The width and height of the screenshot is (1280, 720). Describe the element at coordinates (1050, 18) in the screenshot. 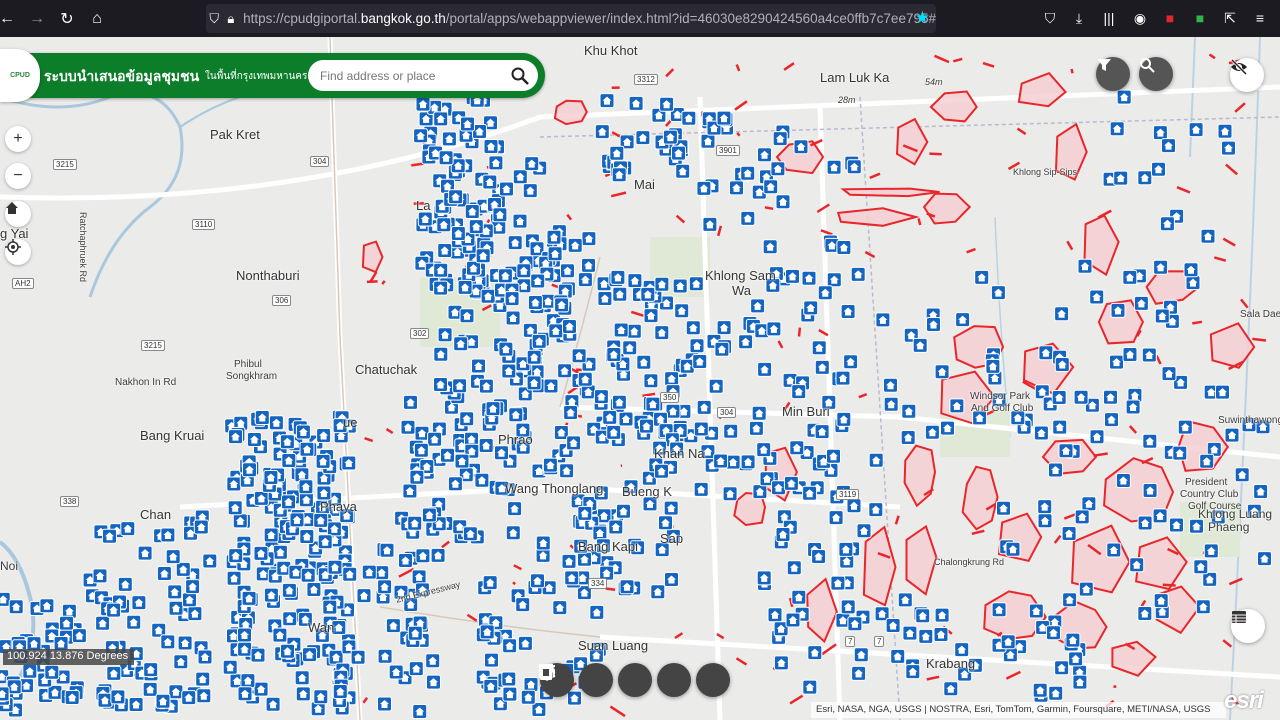

I see `pocket-icon: ⛉` at that location.